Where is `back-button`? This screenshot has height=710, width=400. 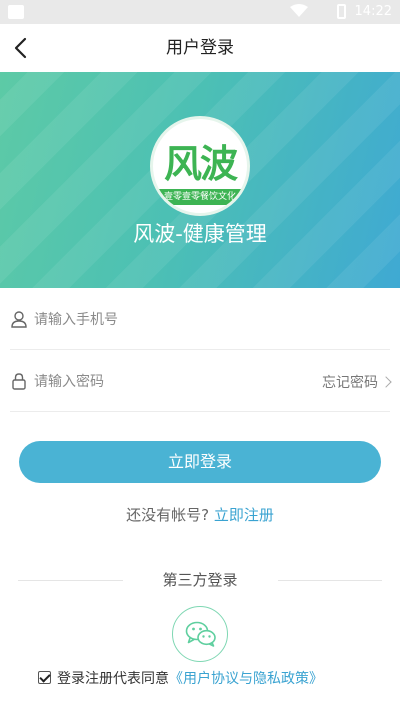 back-button is located at coordinates (22, 48).